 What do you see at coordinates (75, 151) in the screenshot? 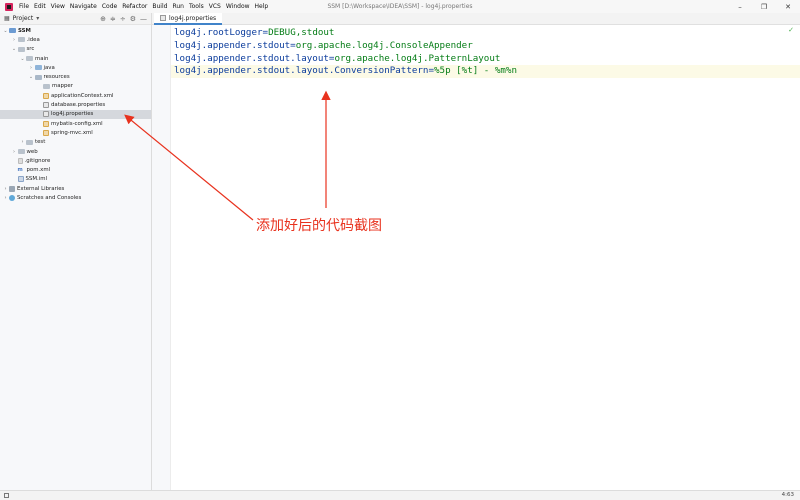
I see `tree-item-web: › web` at bounding box center [75, 151].